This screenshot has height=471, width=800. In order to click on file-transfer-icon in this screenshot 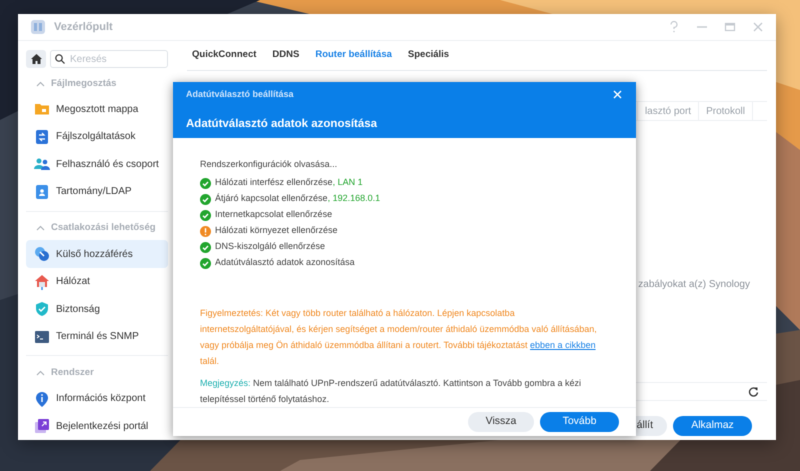, I will do `click(42, 136)`.